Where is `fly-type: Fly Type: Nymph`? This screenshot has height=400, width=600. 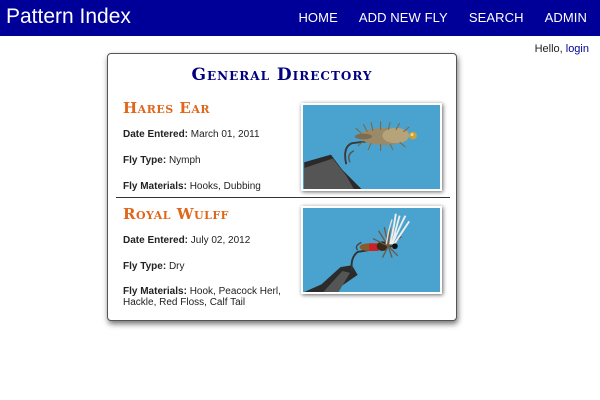
fly-type: Fly Type: Nymph is located at coordinates (162, 160).